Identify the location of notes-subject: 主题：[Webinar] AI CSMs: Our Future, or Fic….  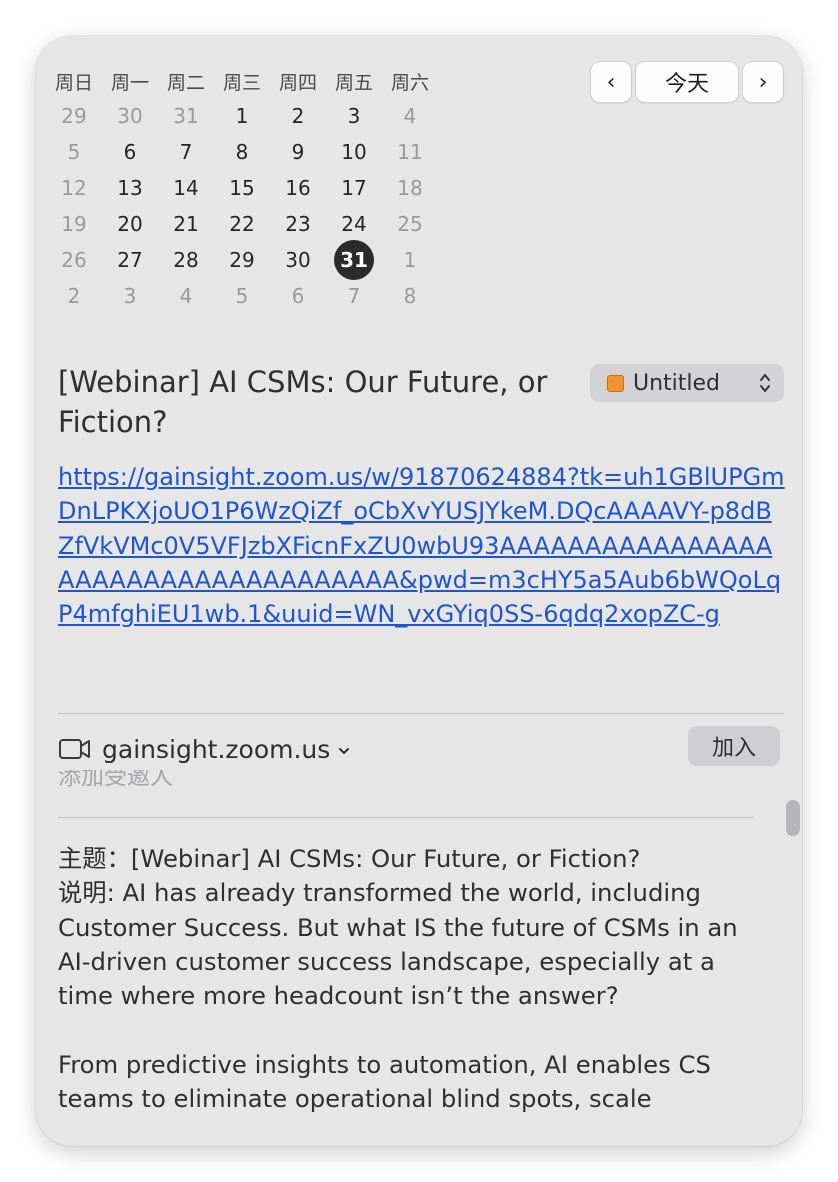
(349, 858).